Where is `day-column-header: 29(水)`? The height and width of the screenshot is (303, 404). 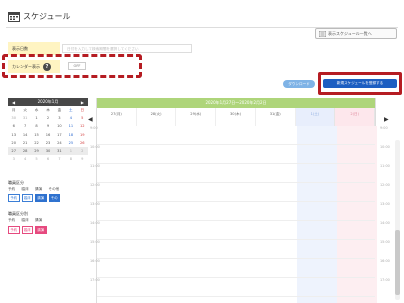
day-column-header: 29(水) is located at coordinates (196, 117).